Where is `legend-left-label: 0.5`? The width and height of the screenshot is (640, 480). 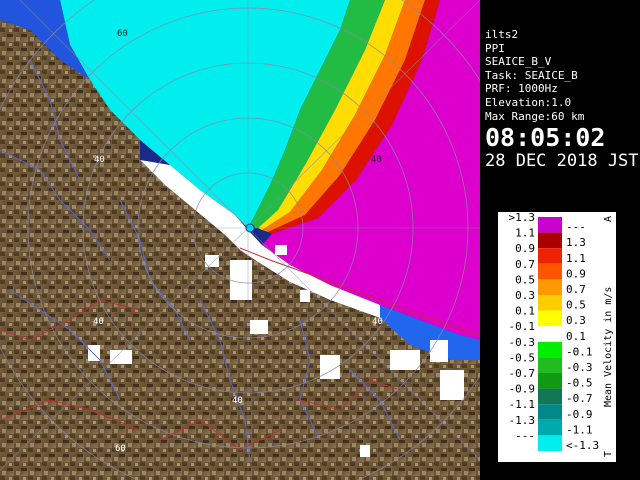
legend-left-label: 0.5 is located at coordinates (525, 279).